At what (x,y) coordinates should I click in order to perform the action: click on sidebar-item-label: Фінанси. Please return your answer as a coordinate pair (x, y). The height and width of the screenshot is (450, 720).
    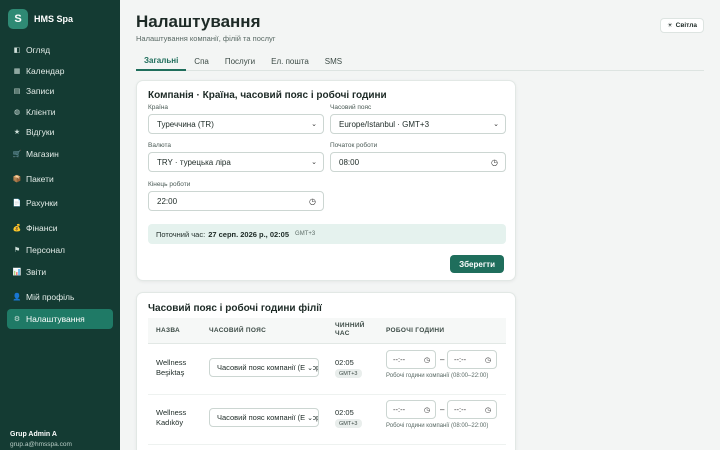
    Looking at the image, I should click on (42, 228).